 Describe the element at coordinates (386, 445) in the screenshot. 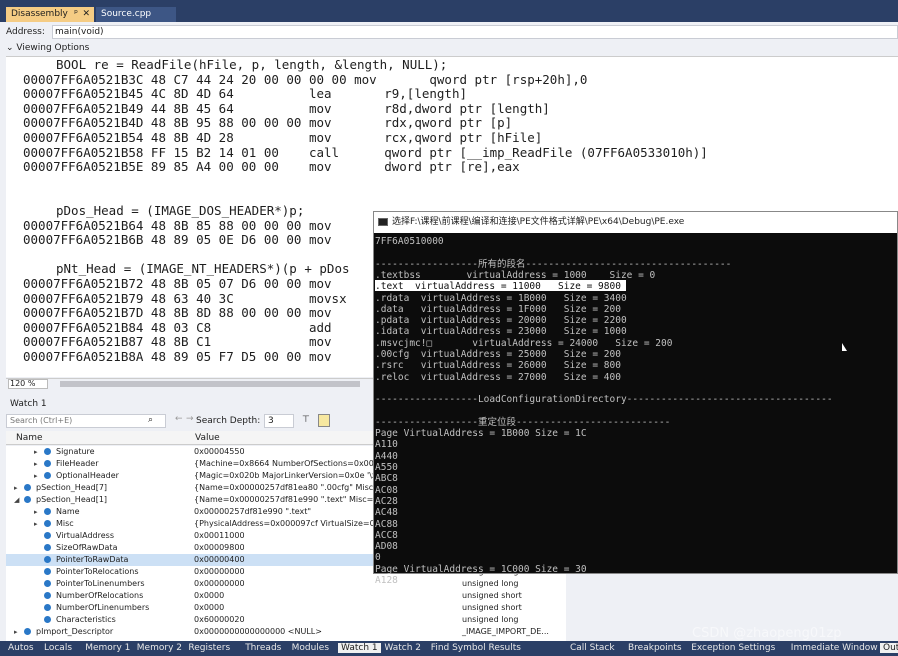

I see `console-line: A110` at that location.